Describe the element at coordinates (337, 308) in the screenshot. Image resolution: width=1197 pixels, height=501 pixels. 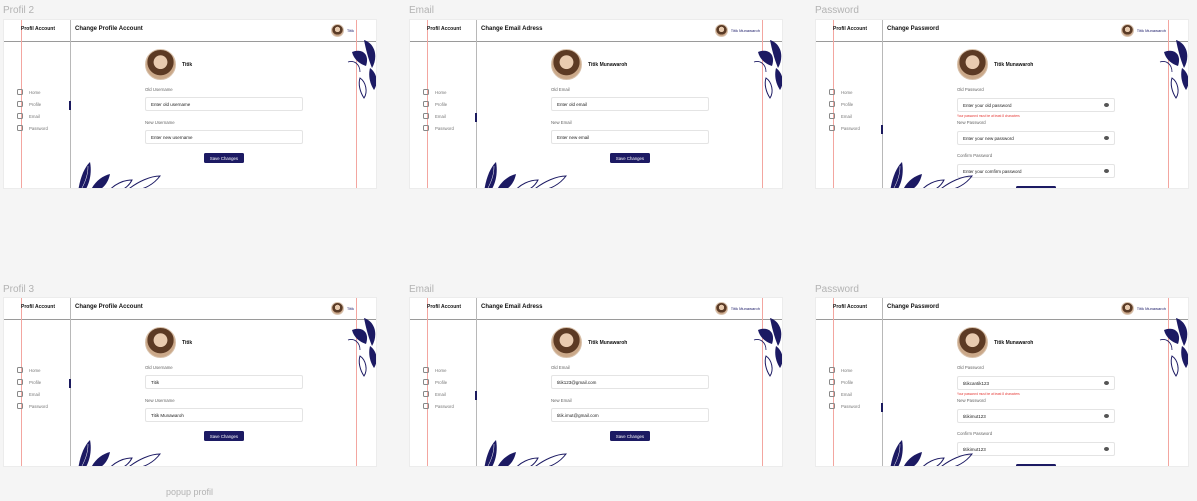
I see `avatar` at that location.